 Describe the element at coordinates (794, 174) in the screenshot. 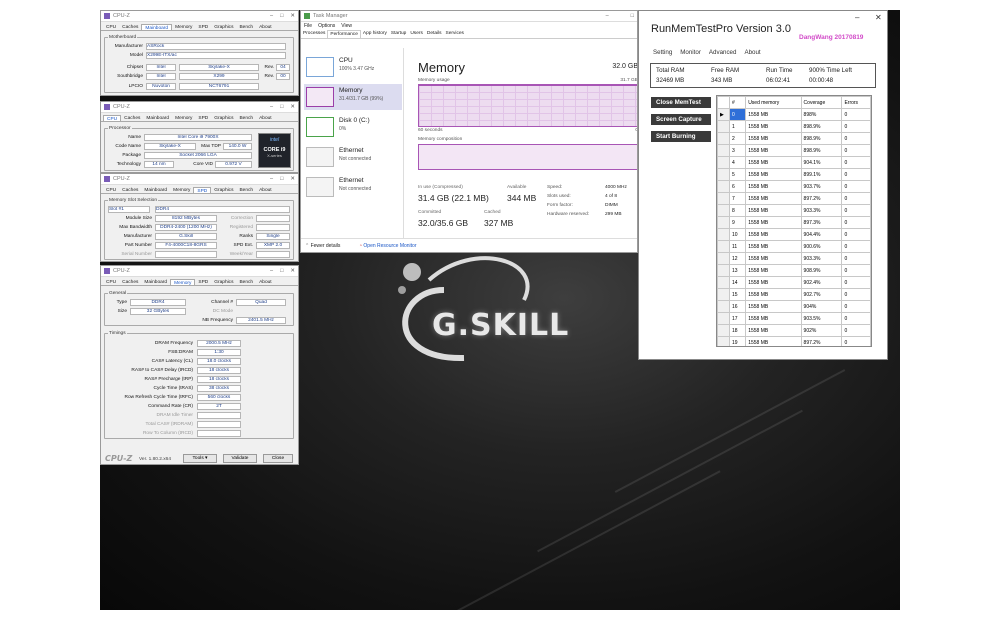

I see `table-row: 5 1558 MB 899.1% 0` at that location.